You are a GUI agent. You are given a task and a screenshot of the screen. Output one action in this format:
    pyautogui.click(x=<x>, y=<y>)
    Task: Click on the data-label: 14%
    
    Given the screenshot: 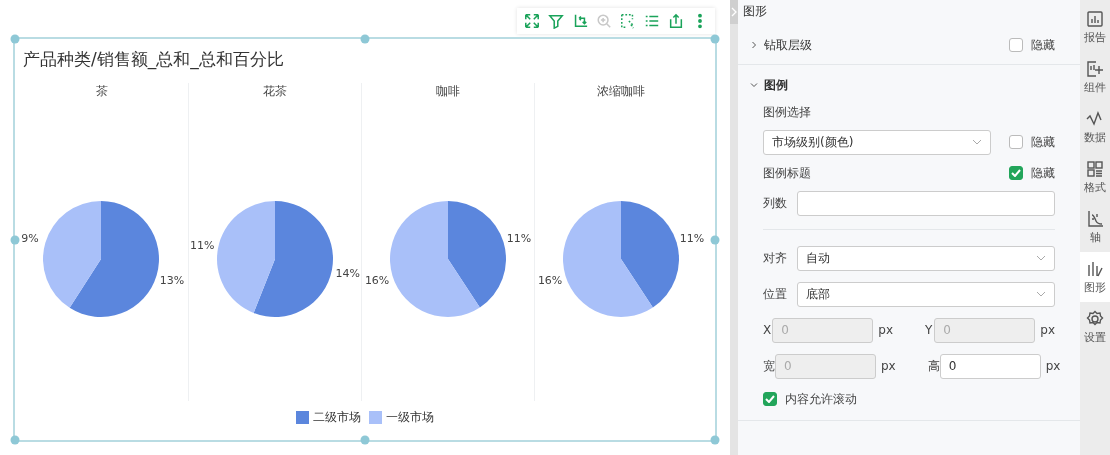 What is the action you would take?
    pyautogui.click(x=347, y=273)
    